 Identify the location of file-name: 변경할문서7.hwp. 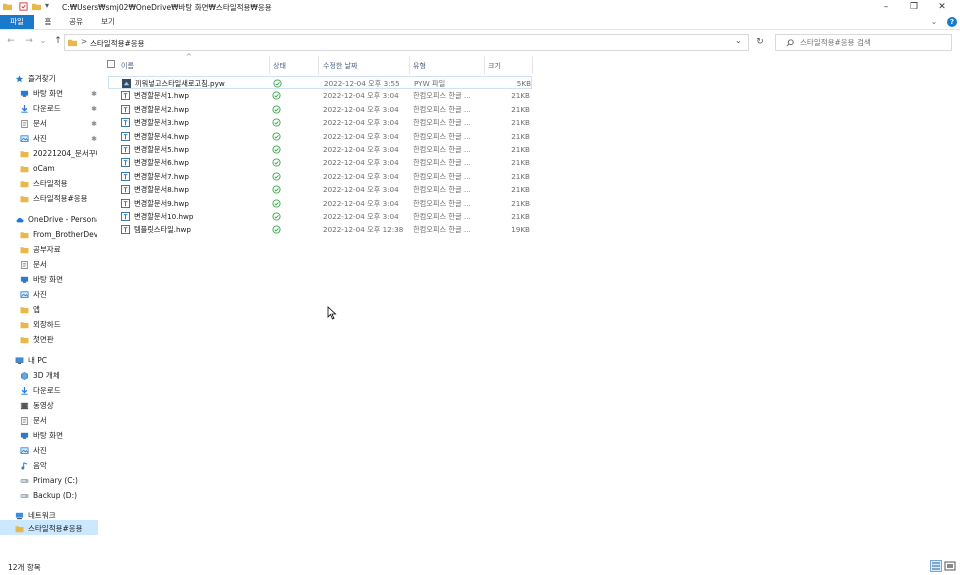
(204, 176).